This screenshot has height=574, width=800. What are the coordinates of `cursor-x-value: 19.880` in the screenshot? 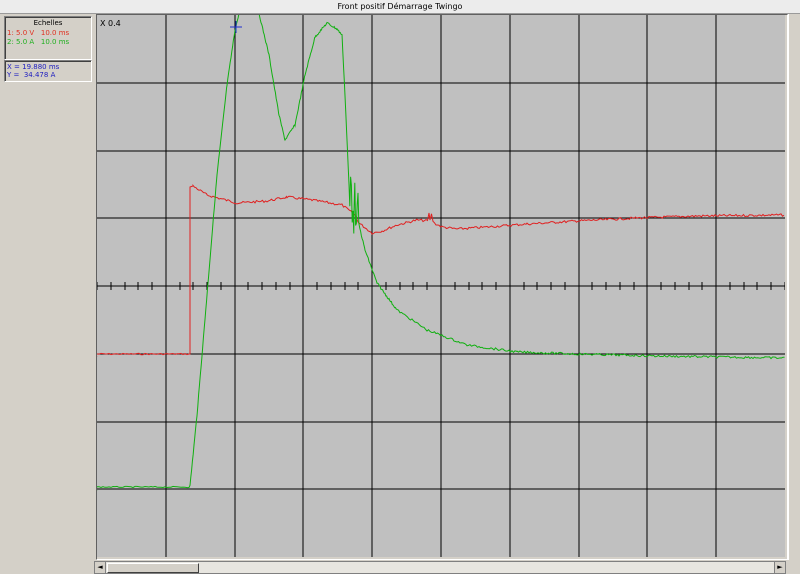 It's located at (34, 67).